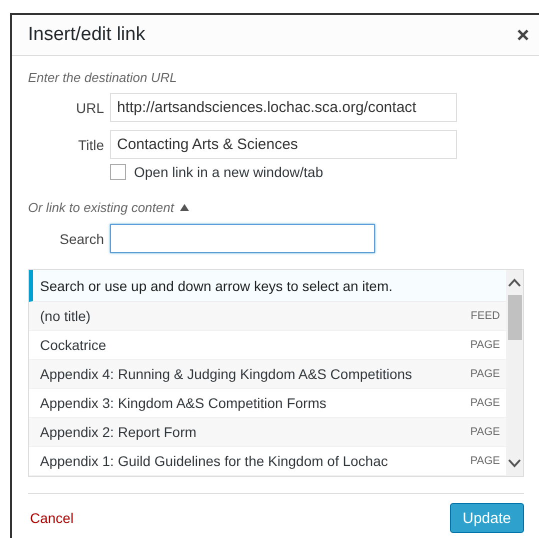 This screenshot has width=539, height=538. Describe the element at coordinates (214, 461) in the screenshot. I see `result-title: Appendix 1: Guild Guidelines for the Kingdom of Lochac` at that location.